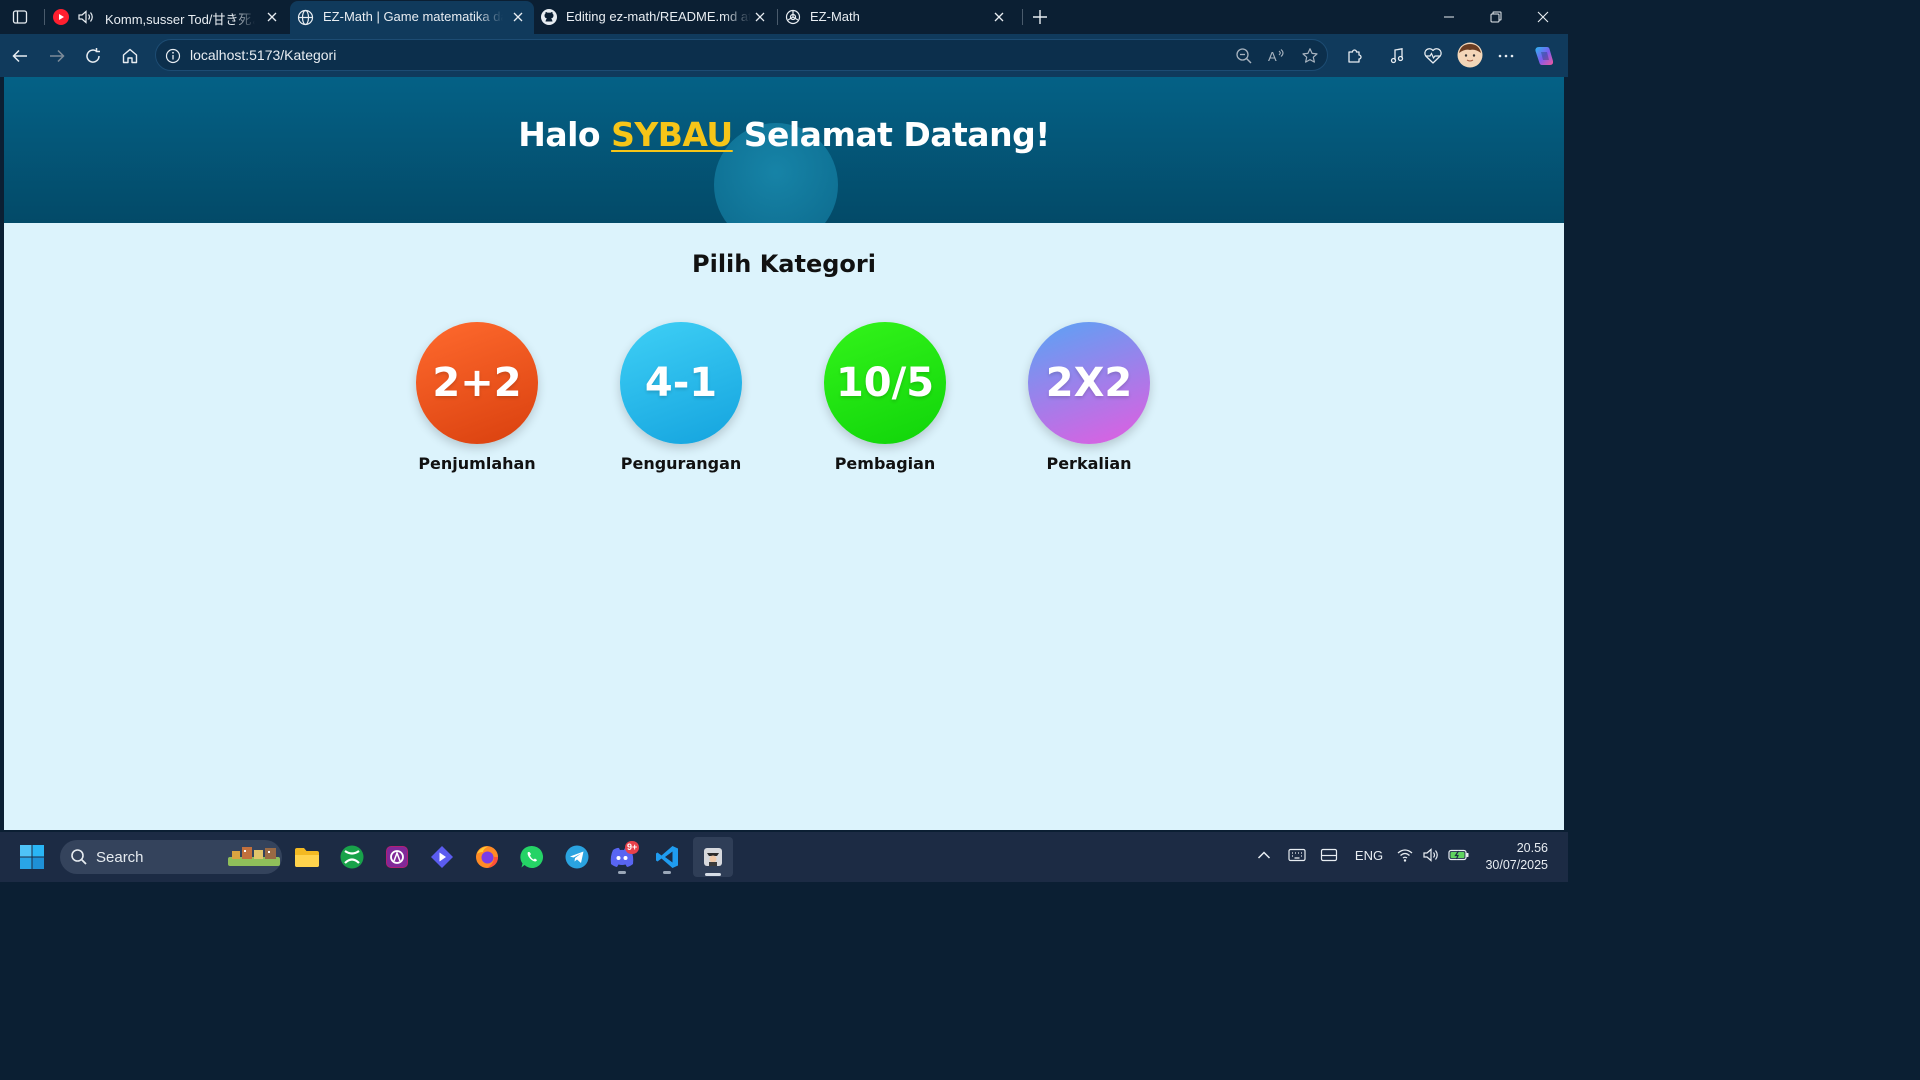 The width and height of the screenshot is (1920, 1080). What do you see at coordinates (656, 17) in the screenshot?
I see `tab-github-readme: Editing ez-math/README.md at main` at bounding box center [656, 17].